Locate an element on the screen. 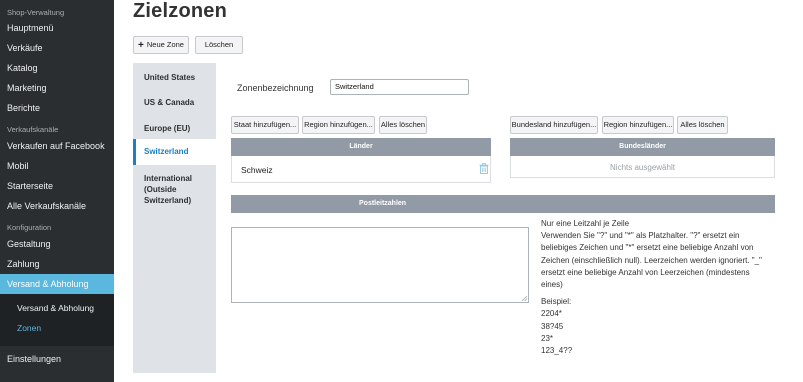 Image resolution: width=803 pixels, height=382 pixels. example-item: 123_4?? is located at coordinates (557, 351).